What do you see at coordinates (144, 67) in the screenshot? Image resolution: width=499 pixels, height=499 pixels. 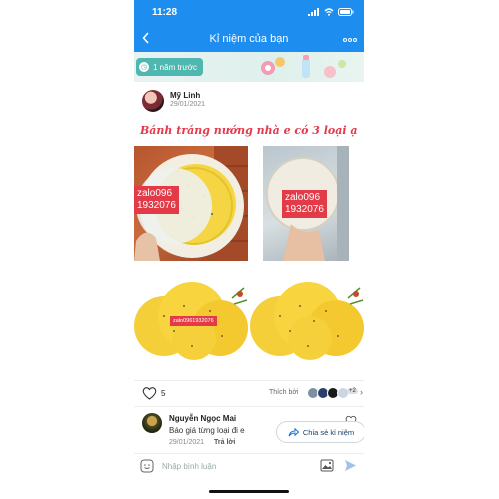 I see `clock-icon: ◷` at bounding box center [144, 67].